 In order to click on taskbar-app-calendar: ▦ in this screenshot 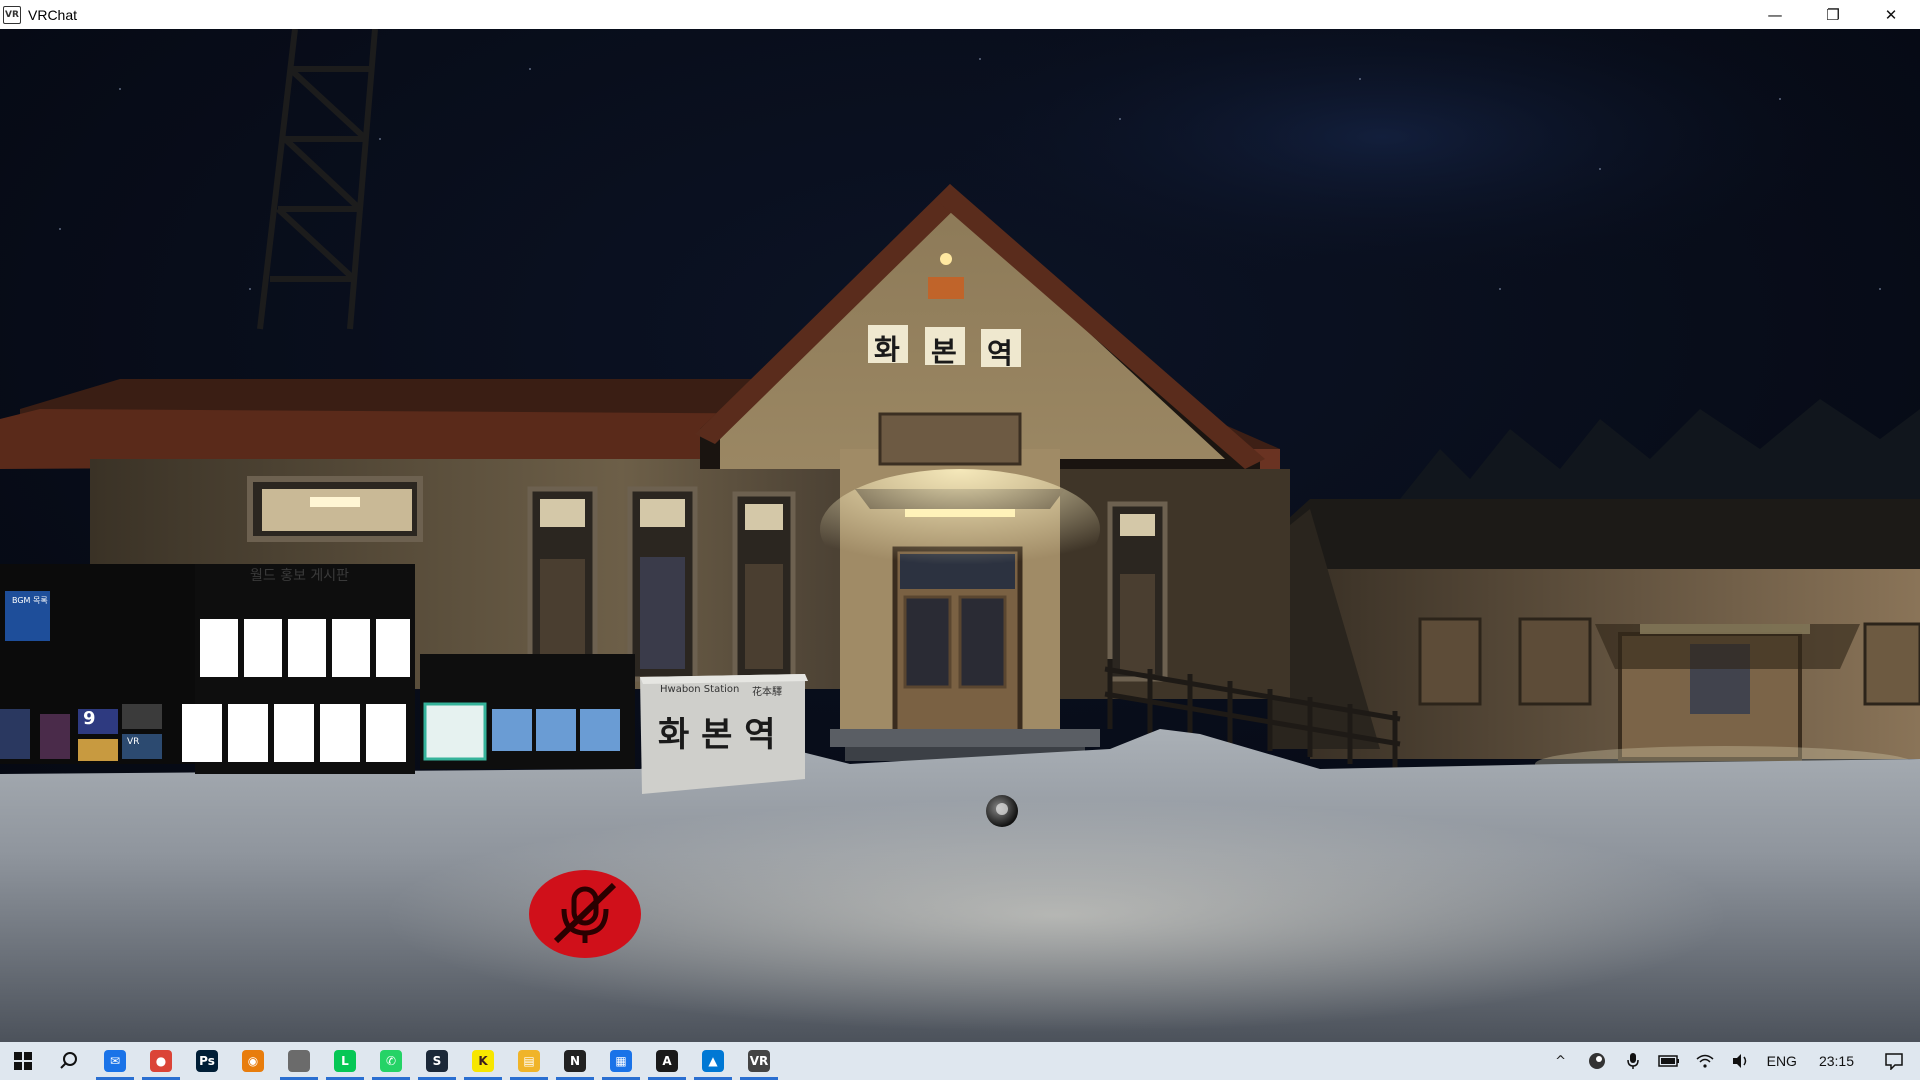, I will do `click(621, 1061)`.